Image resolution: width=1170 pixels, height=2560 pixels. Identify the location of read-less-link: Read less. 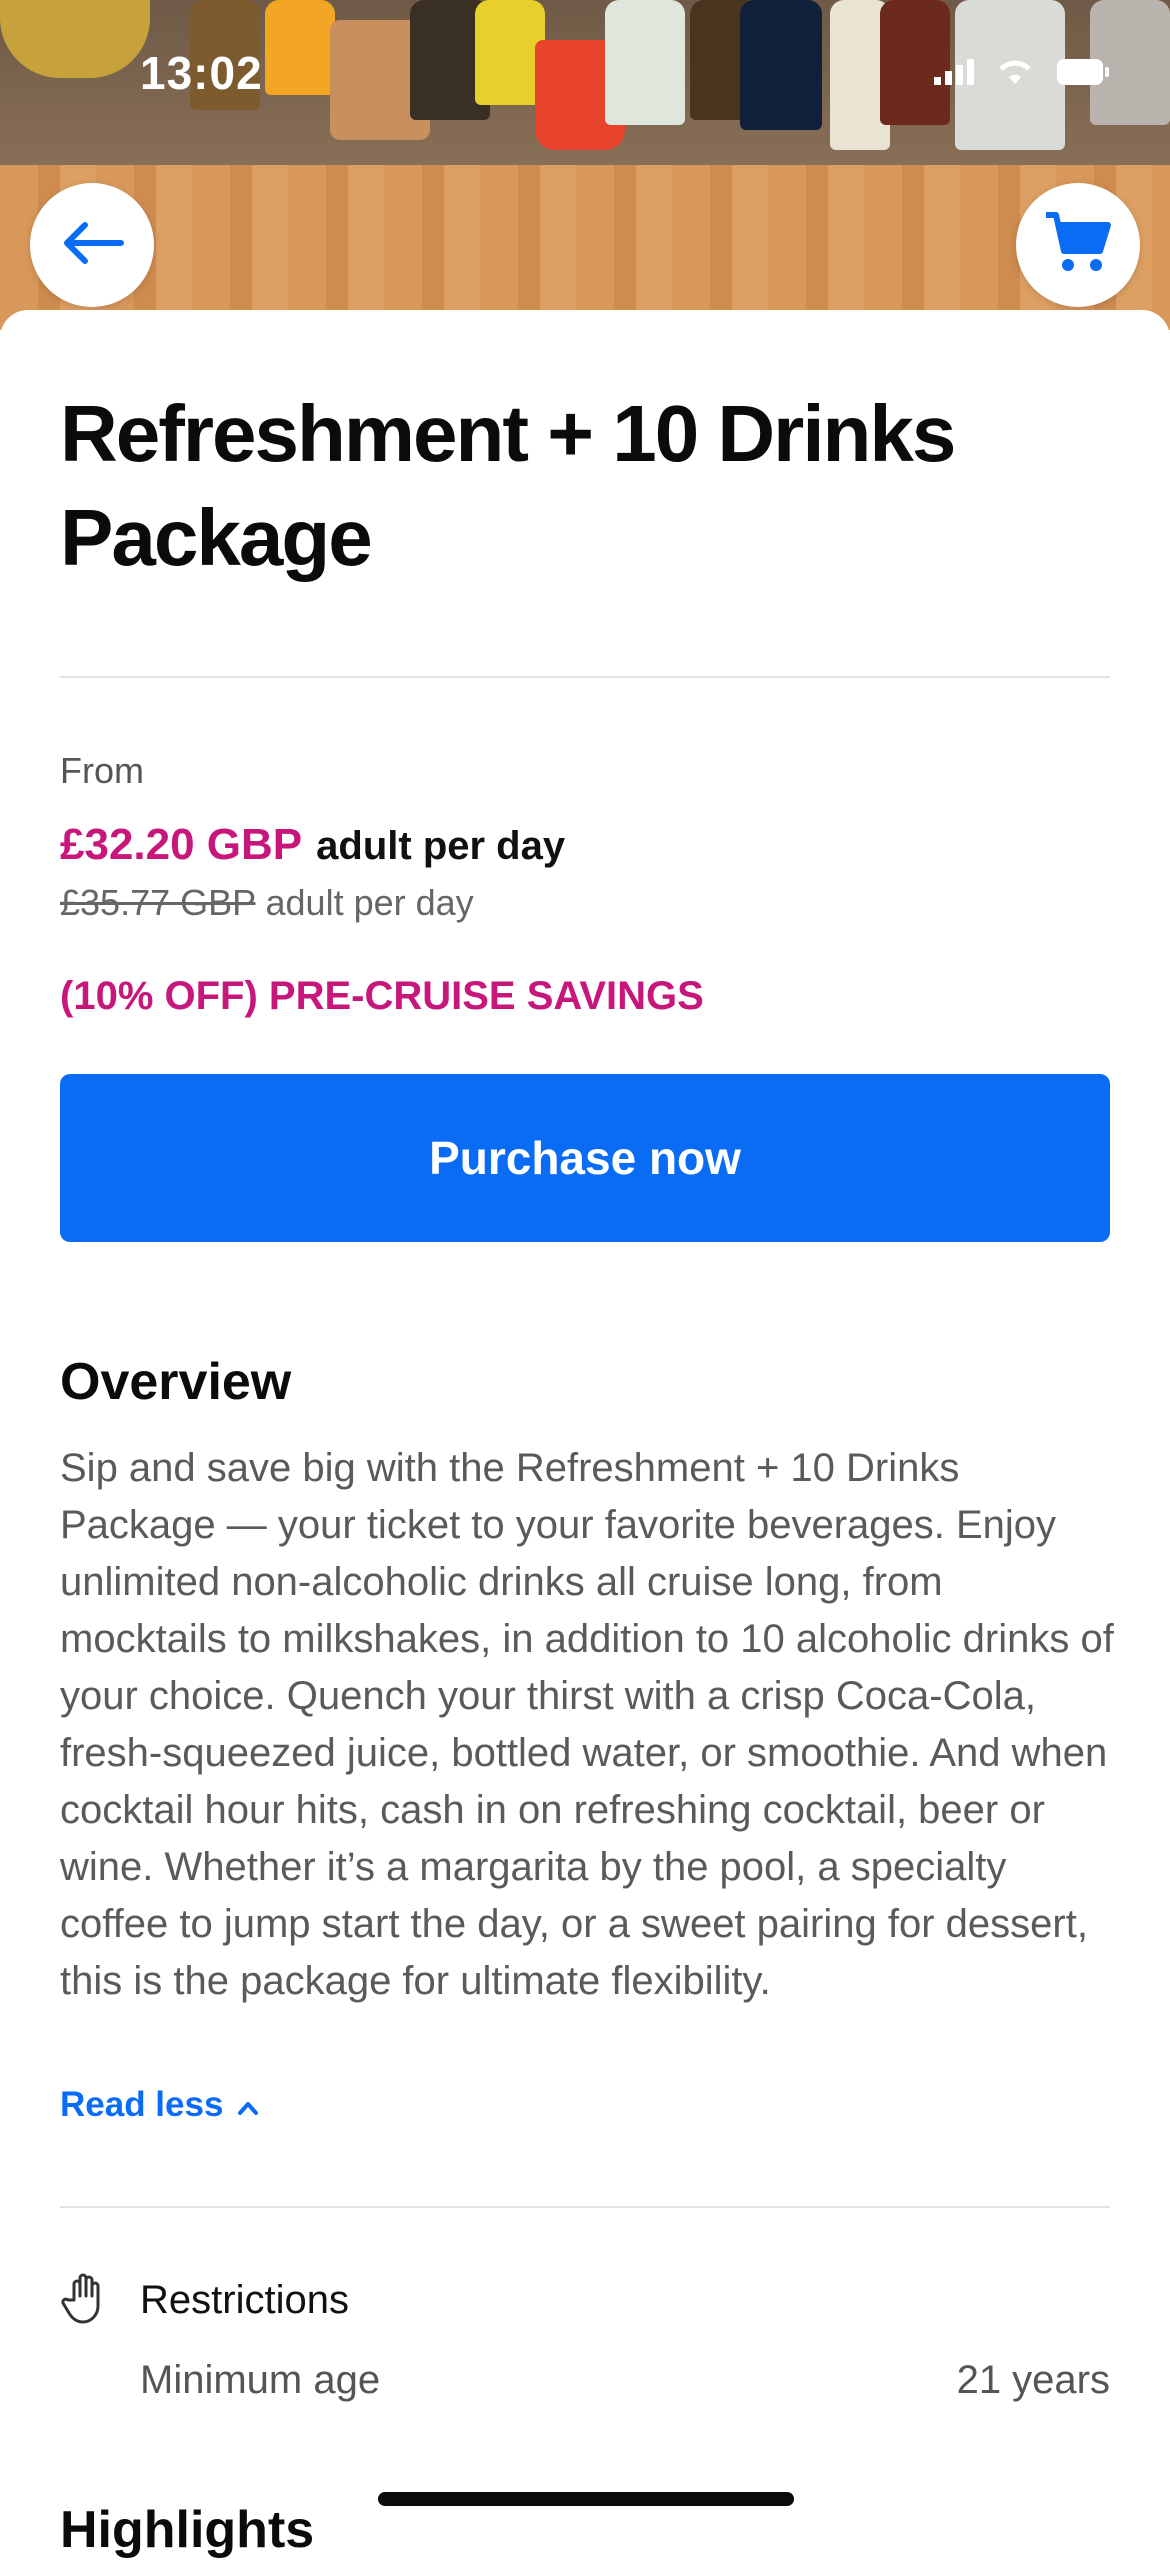
(159, 2105).